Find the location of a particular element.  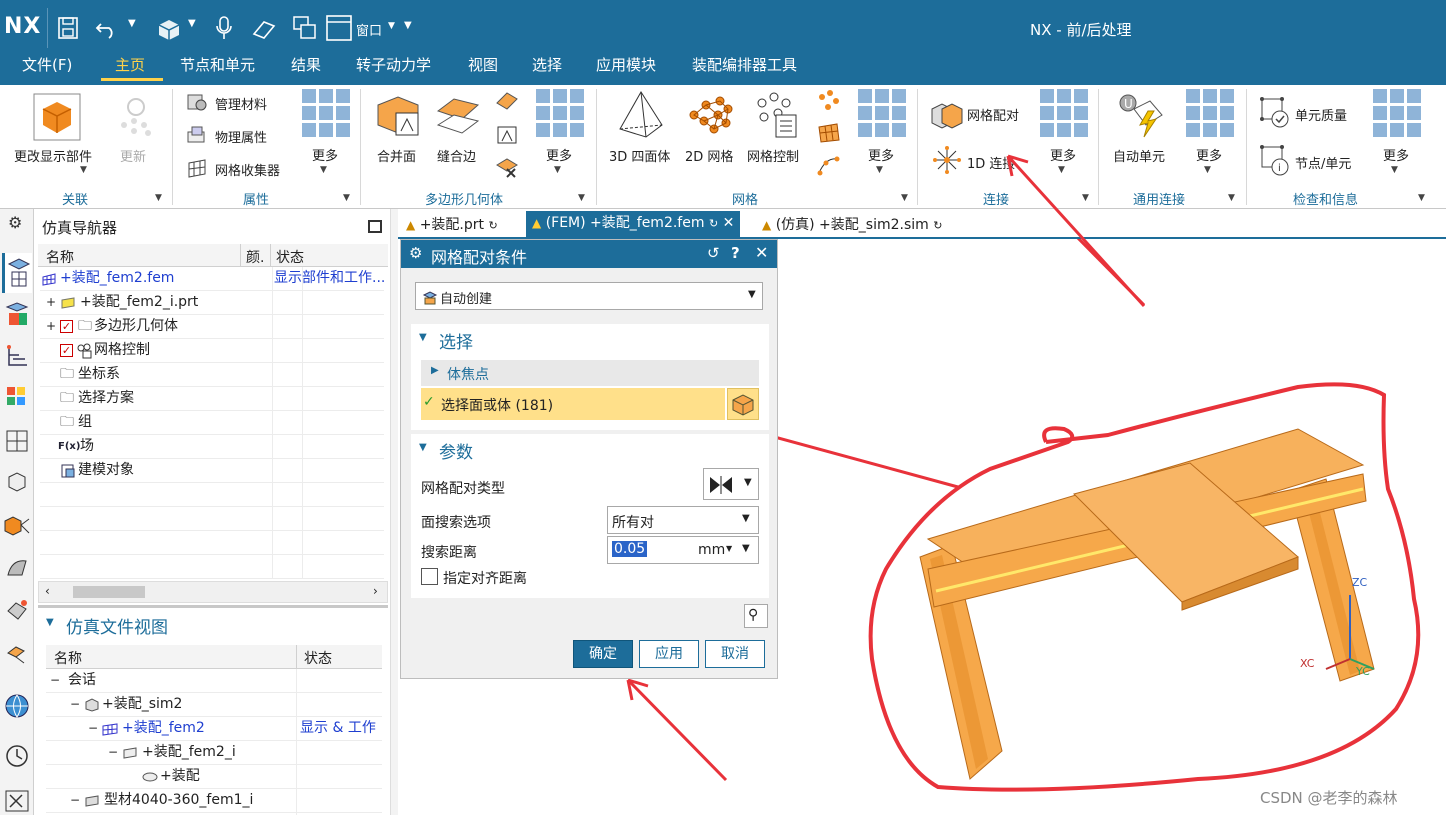

close-icon: ✕ is located at coordinates (761, 252).